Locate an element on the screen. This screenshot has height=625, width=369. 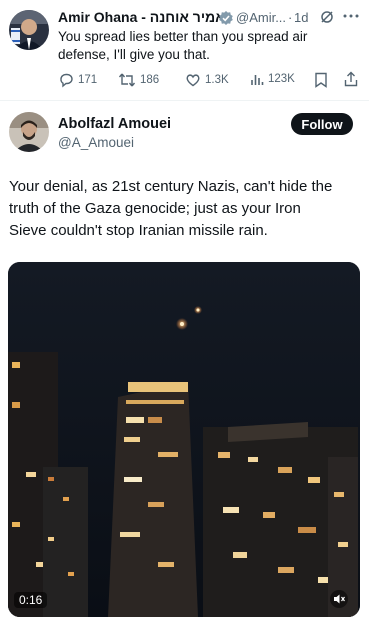
retweet-button: 186 is located at coordinates (138, 80).